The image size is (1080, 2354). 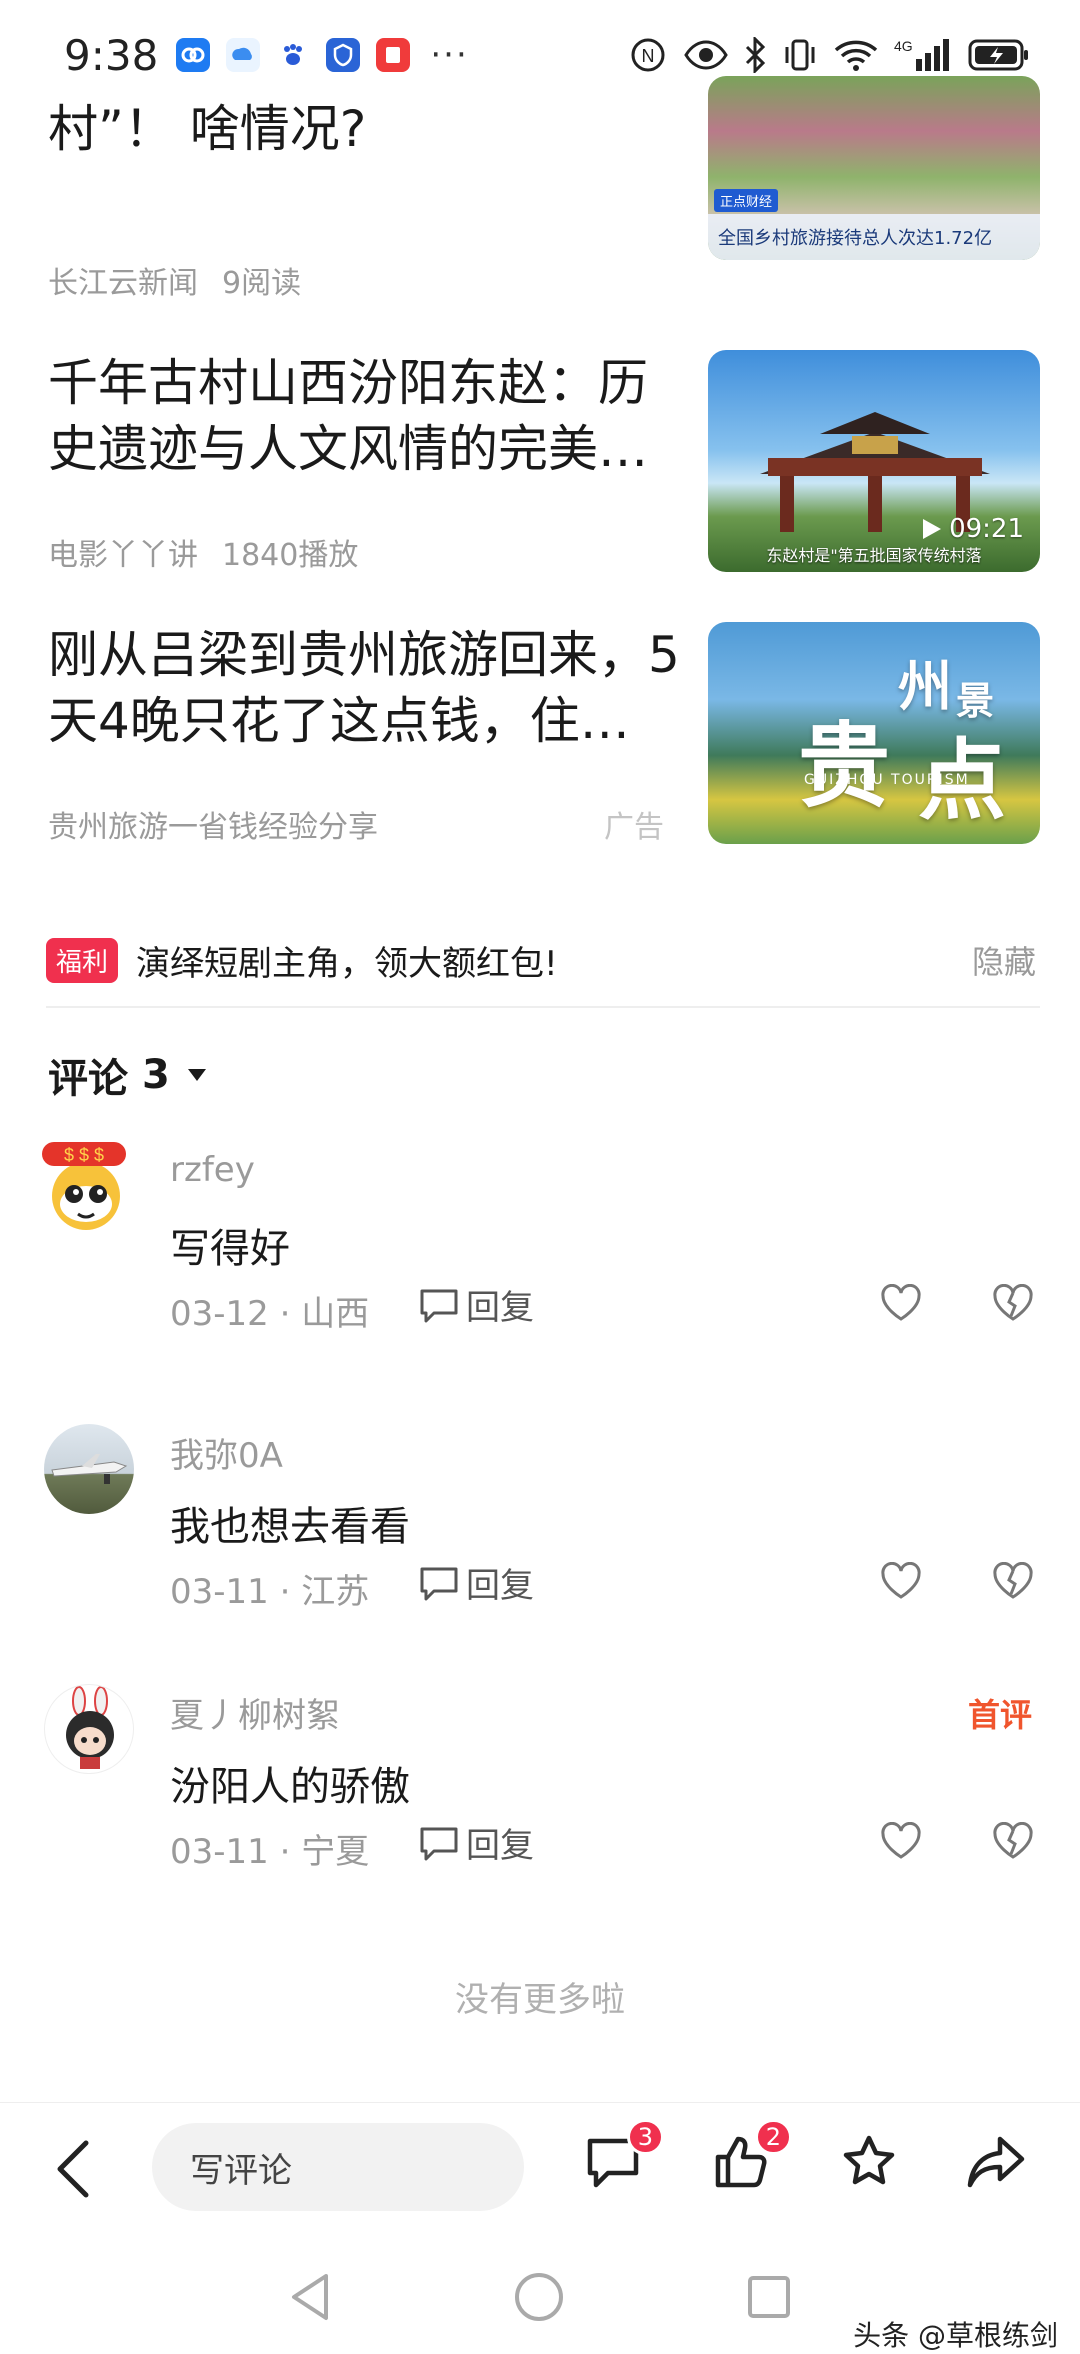 I want to click on article-source: 长江云新闻, so click(x=123, y=283).